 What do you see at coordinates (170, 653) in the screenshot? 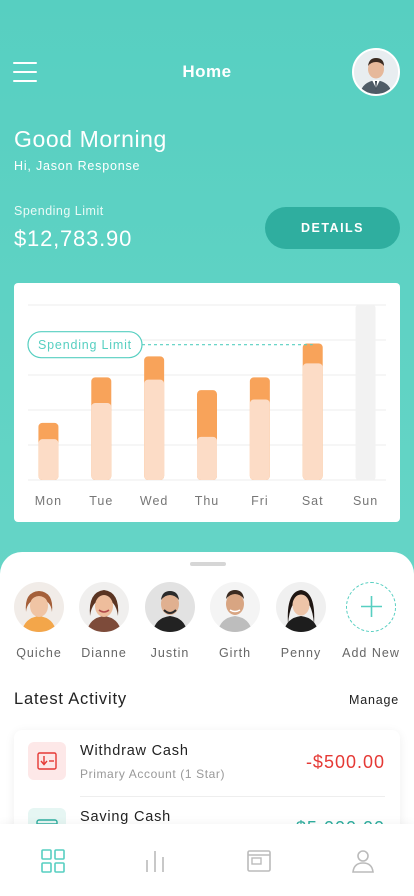
I see `contact-name: Justin` at bounding box center [170, 653].